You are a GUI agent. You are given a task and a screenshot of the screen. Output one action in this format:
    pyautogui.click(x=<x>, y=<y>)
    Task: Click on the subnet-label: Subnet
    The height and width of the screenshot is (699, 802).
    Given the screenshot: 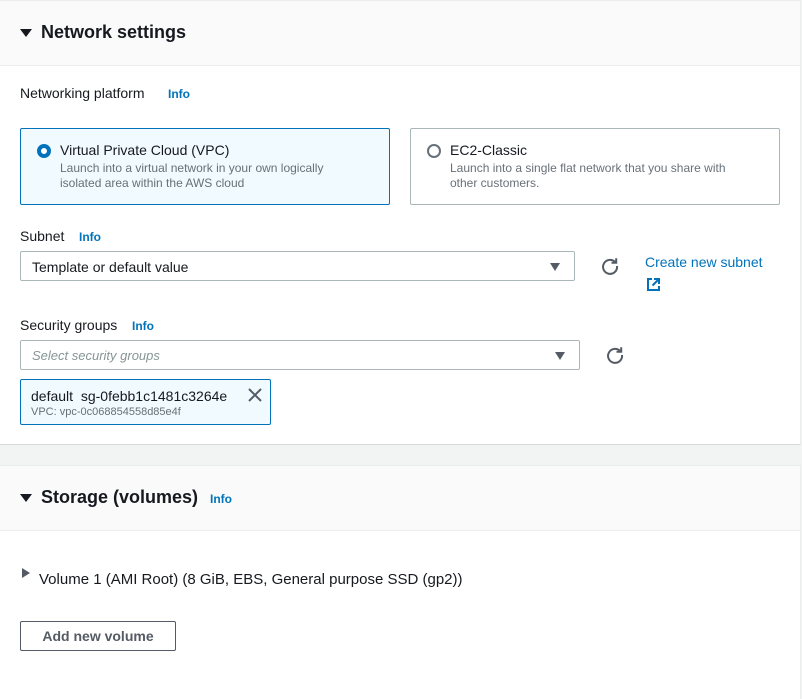 What is the action you would take?
    pyautogui.click(x=42, y=236)
    